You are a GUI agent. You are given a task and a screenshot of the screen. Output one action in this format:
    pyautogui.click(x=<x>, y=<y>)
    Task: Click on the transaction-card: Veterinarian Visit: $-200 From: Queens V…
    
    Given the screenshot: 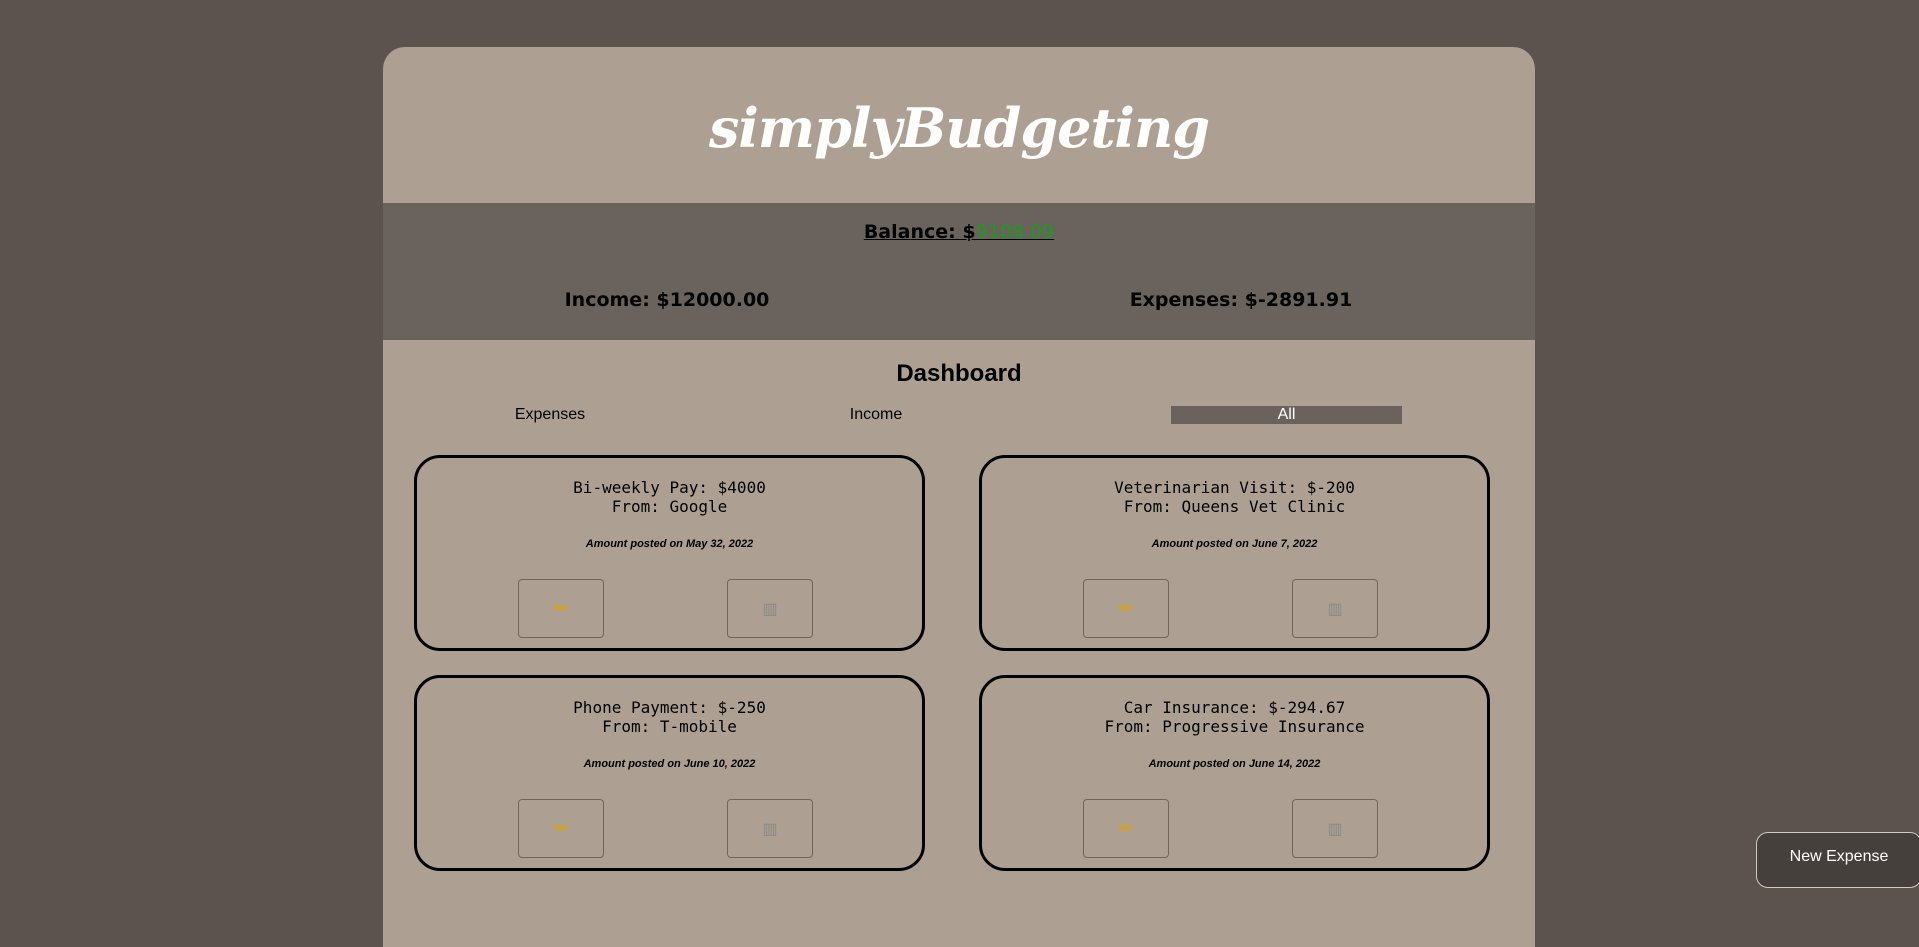 What is the action you would take?
    pyautogui.click(x=1234, y=553)
    